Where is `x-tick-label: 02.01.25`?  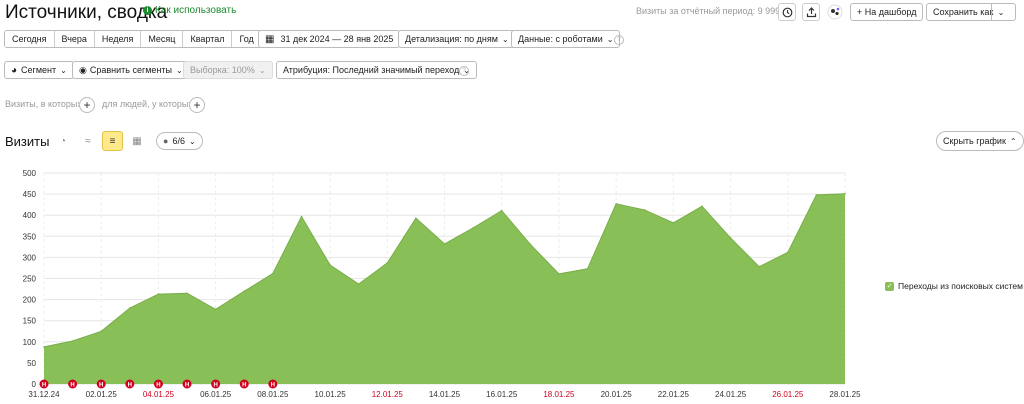
x-tick-label: 02.01.25 is located at coordinates (102, 394).